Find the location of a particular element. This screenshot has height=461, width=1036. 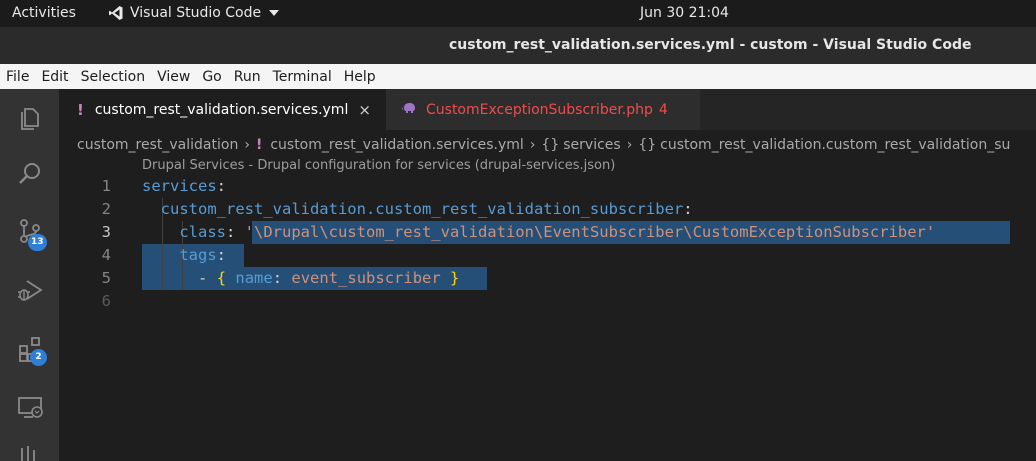

tab-services-yml: ! custom_rest_validation.services.yml × is located at coordinates (222, 109).